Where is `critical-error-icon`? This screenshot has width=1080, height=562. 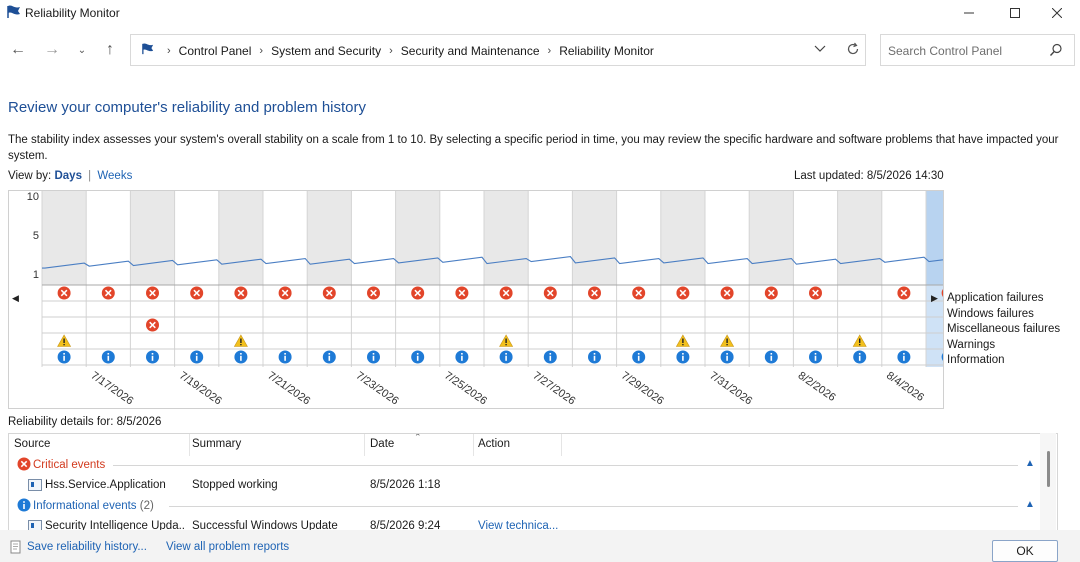
critical-error-icon is located at coordinates (24, 465).